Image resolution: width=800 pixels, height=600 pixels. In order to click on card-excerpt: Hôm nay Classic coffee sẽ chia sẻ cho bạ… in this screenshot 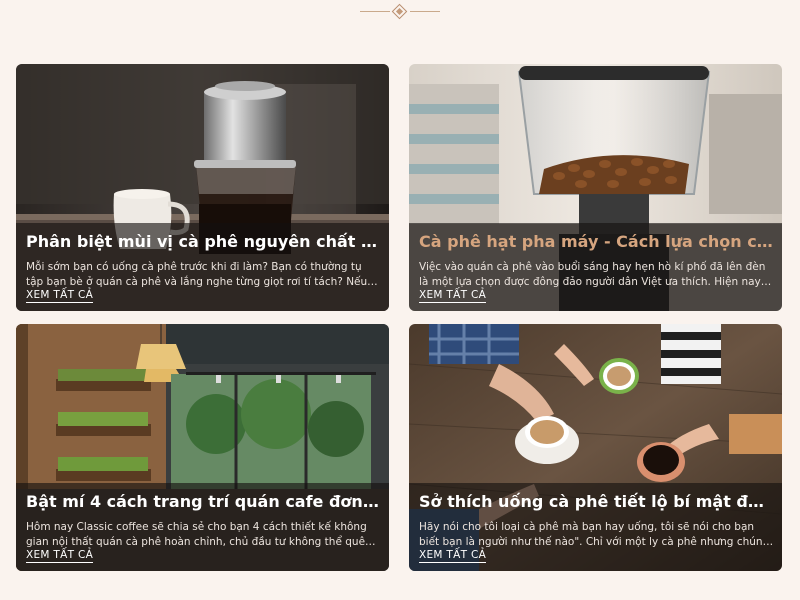, I will do `click(199, 534)`.